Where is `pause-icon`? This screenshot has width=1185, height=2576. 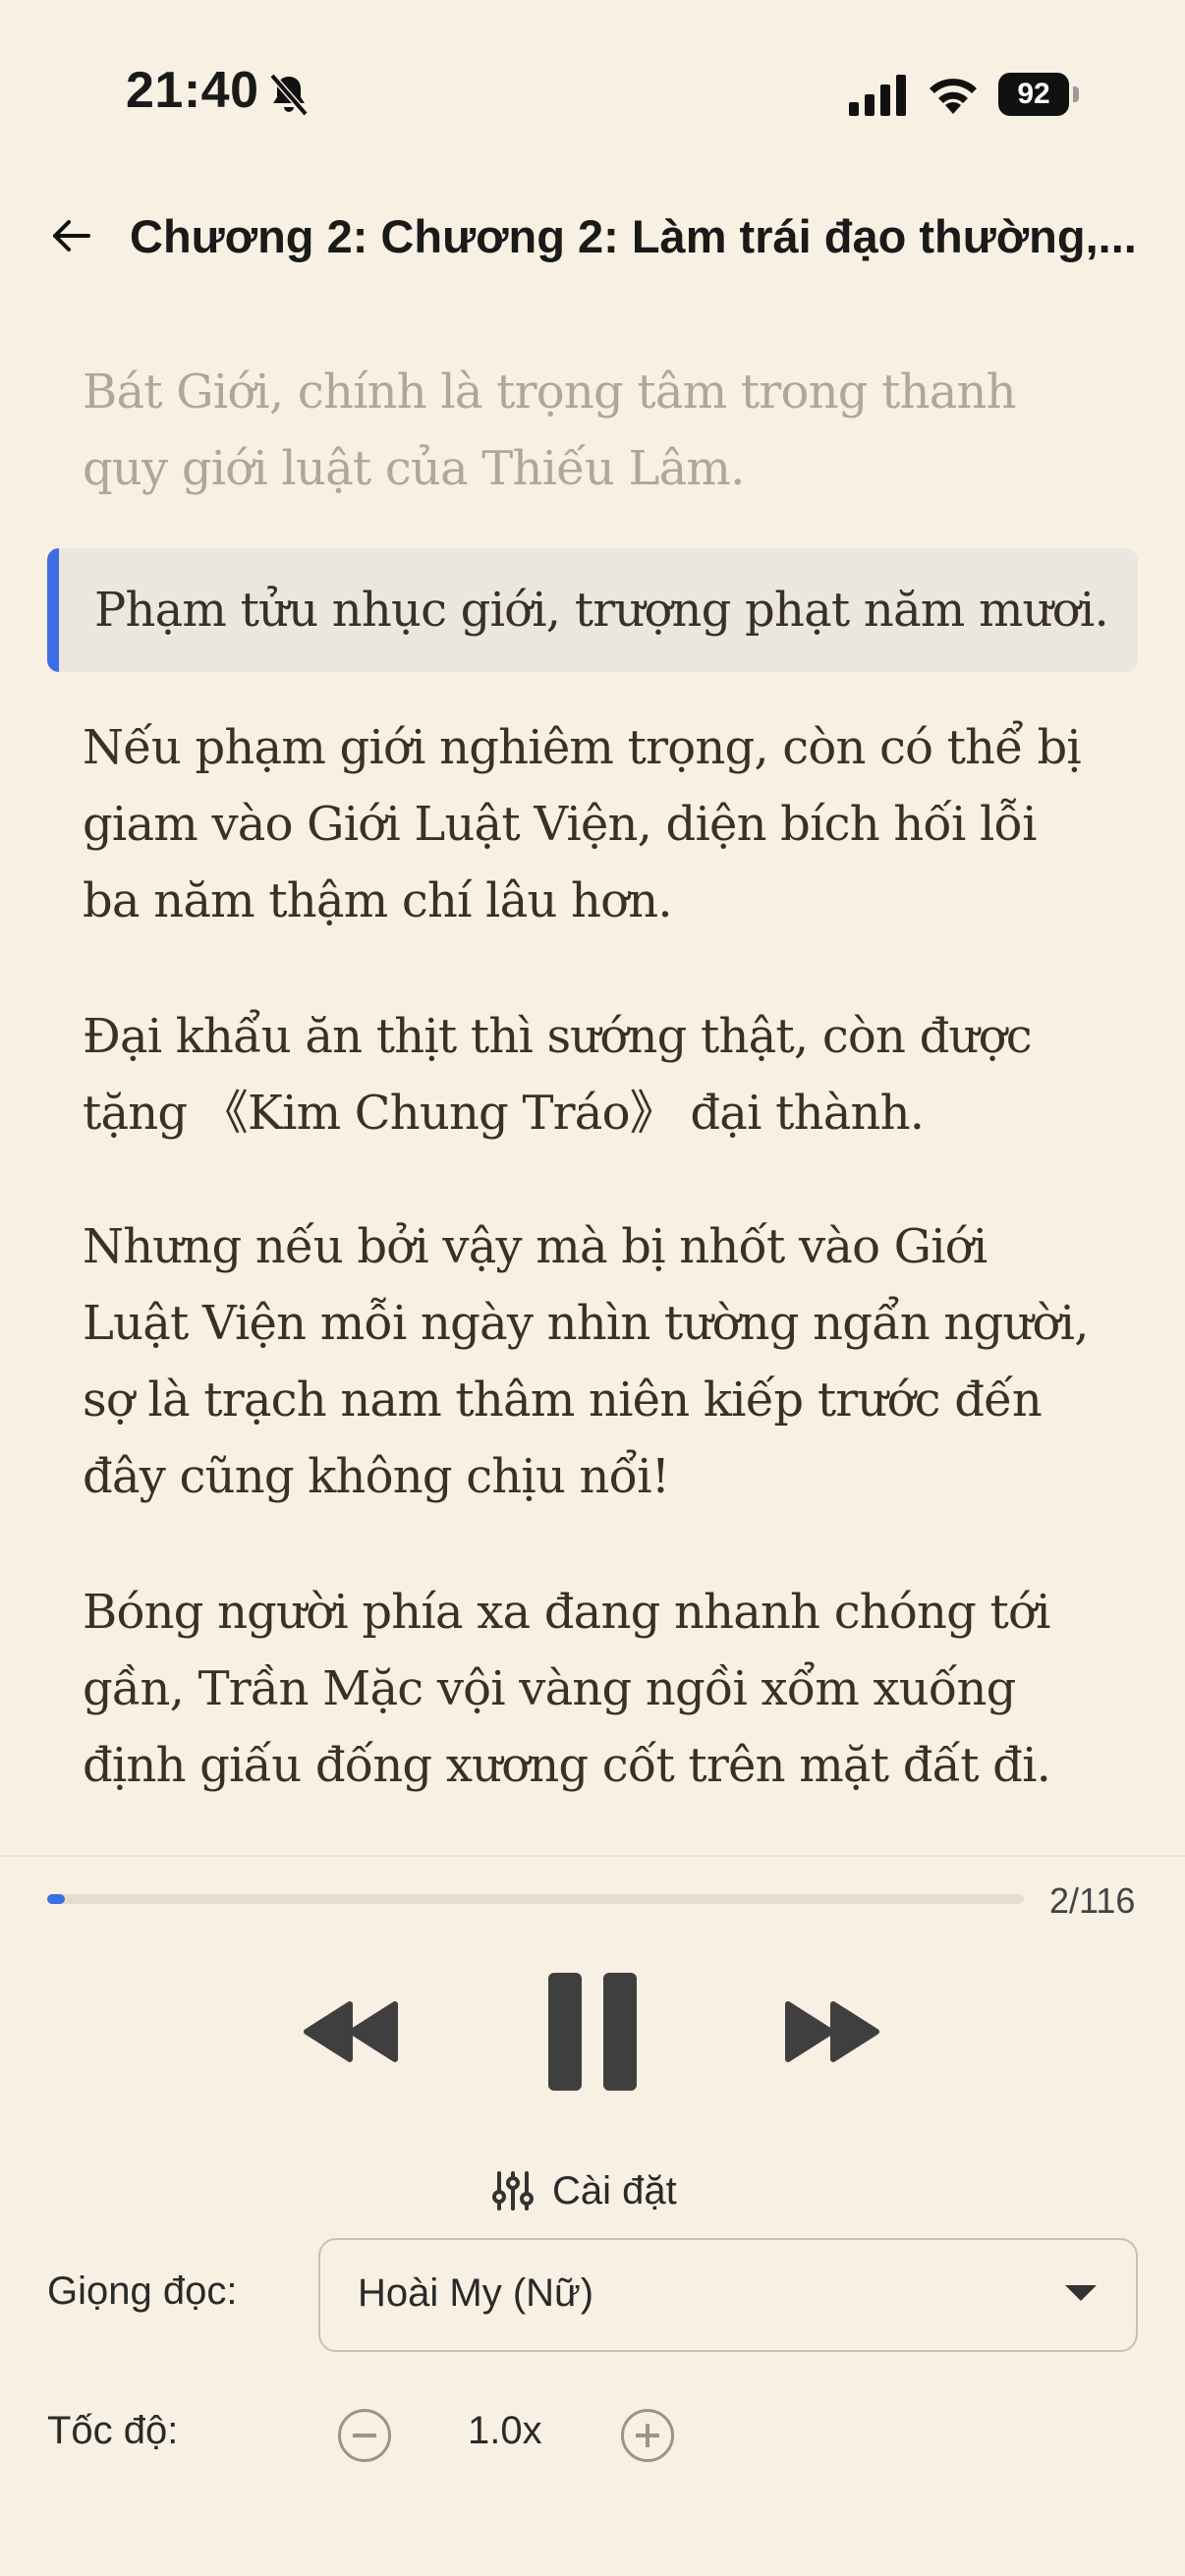
pause-icon is located at coordinates (592, 2032).